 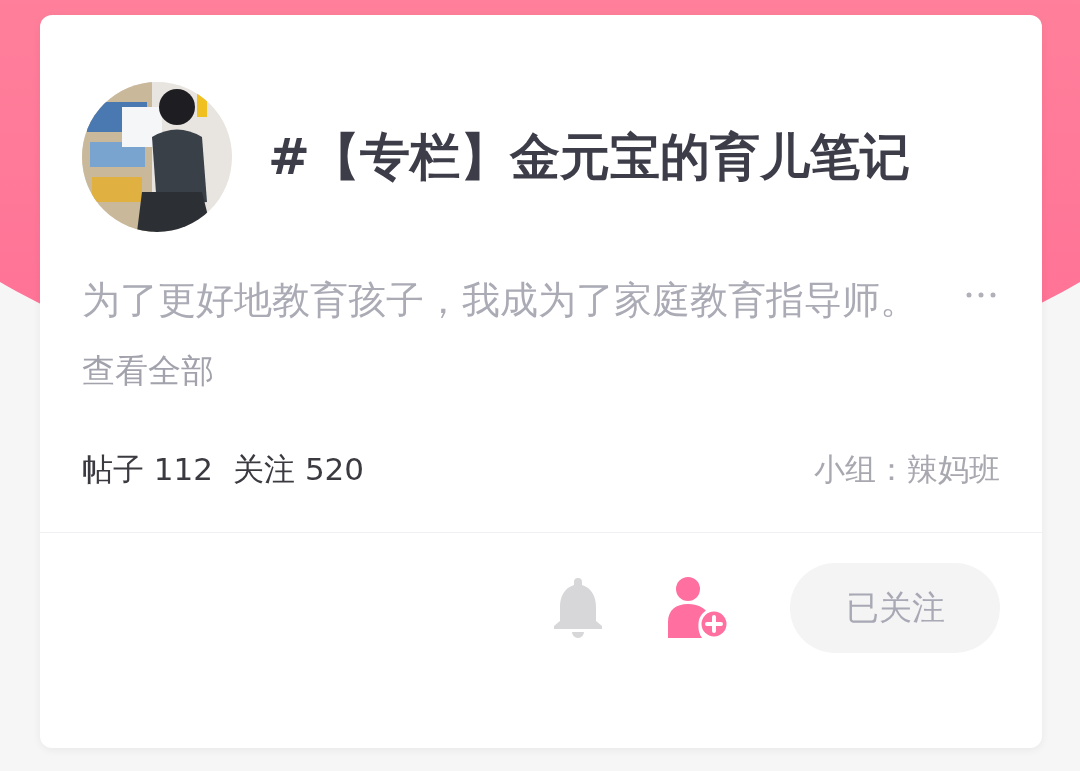 I want to click on view-all-link: 查看全部, so click(x=148, y=371).